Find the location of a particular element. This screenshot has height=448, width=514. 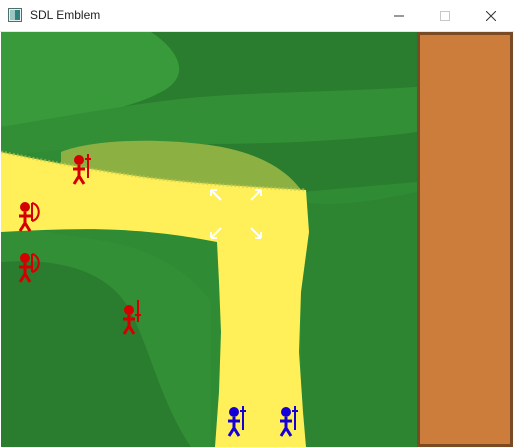

window-app-icon is located at coordinates (15, 15).